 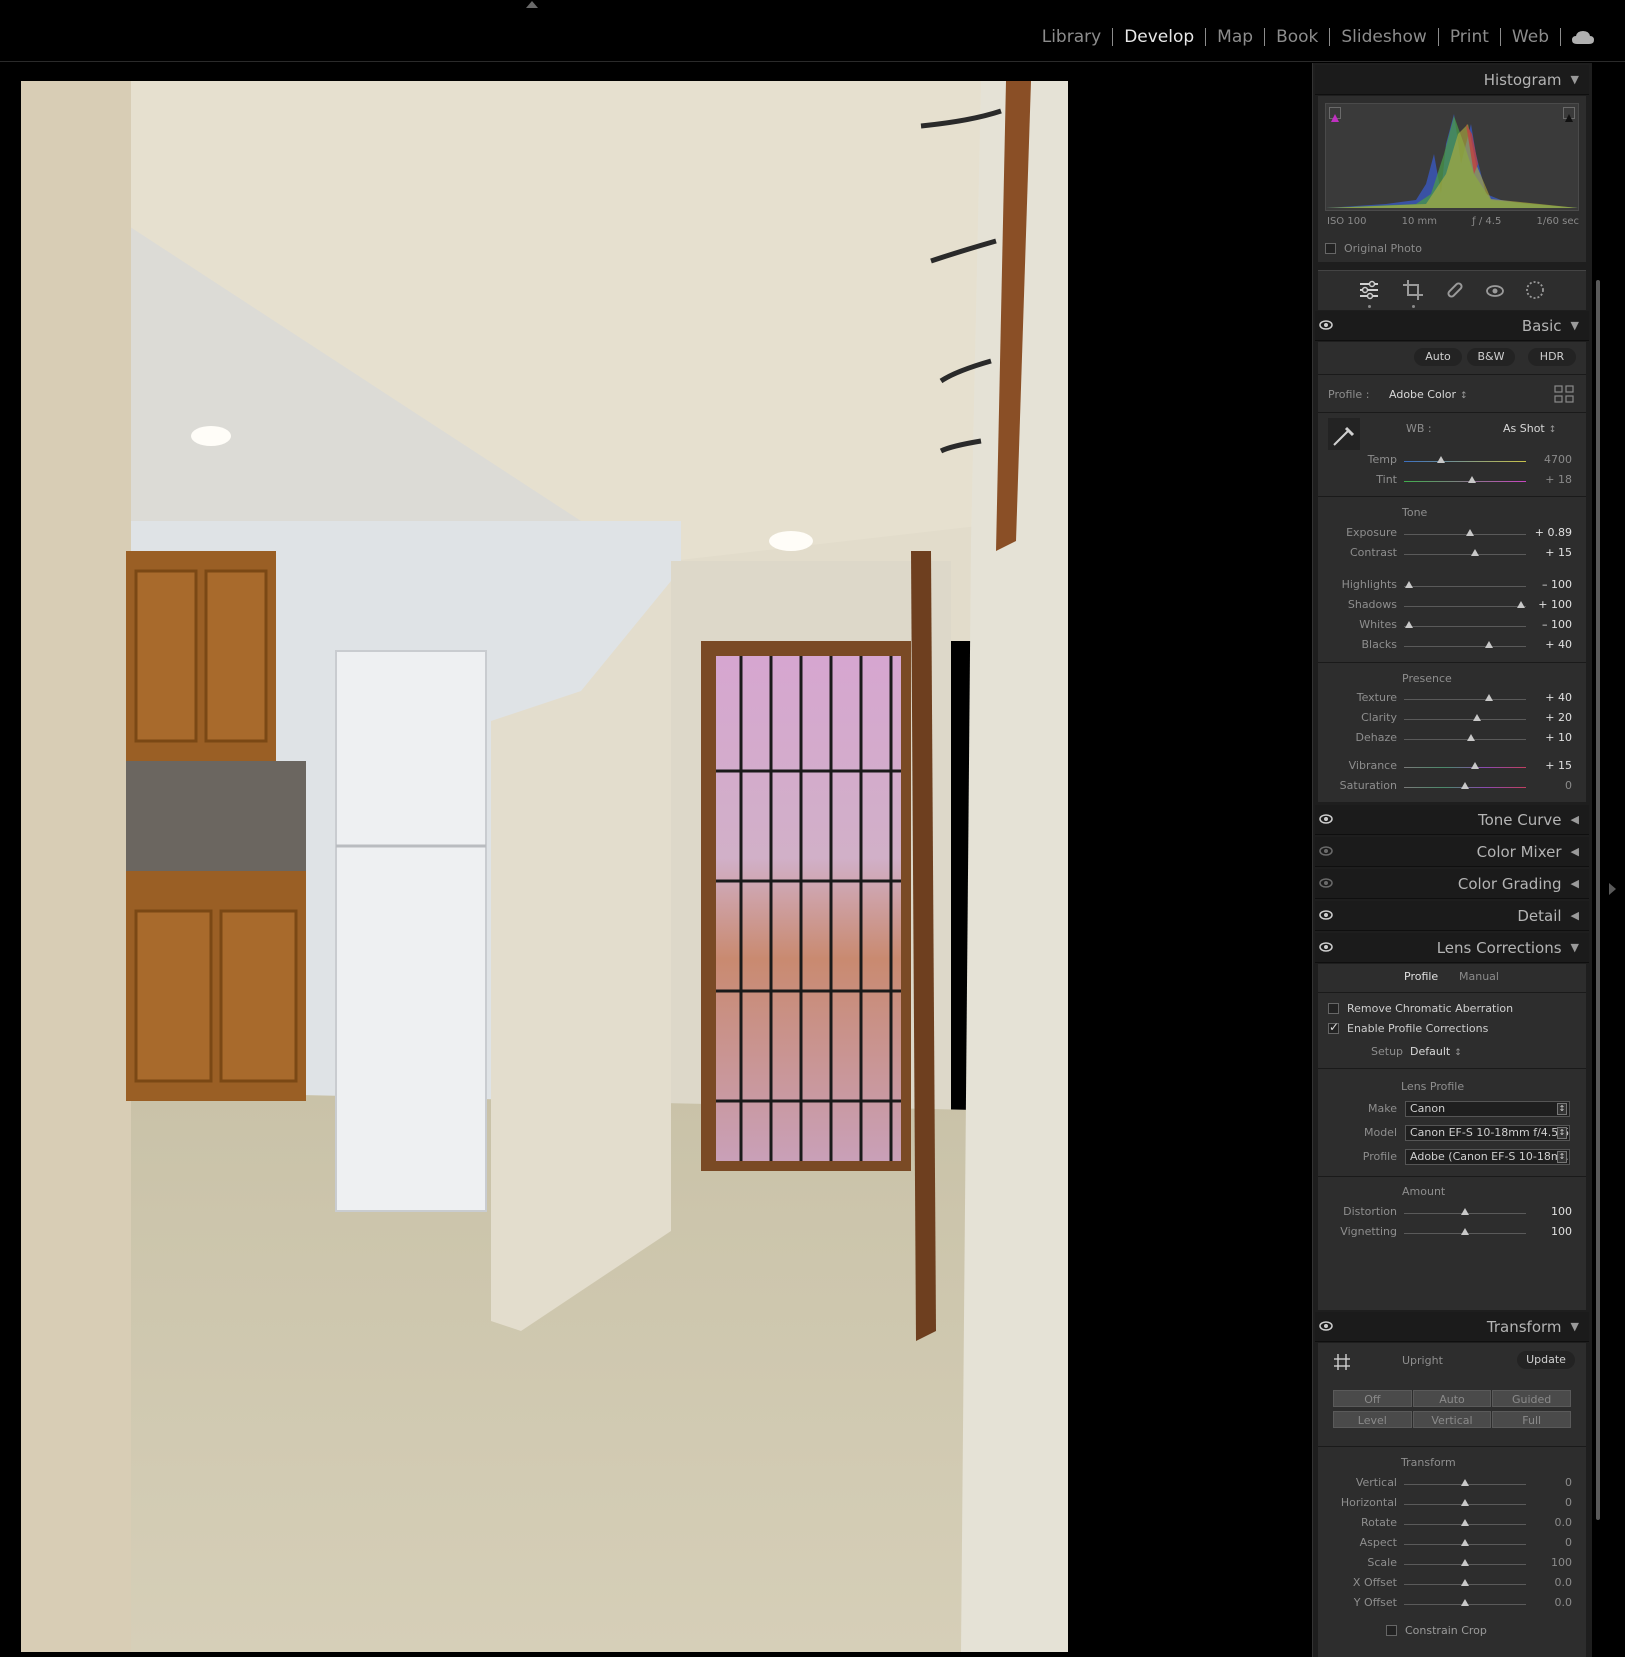 I want to click on crop-icon, so click(x=1413, y=290).